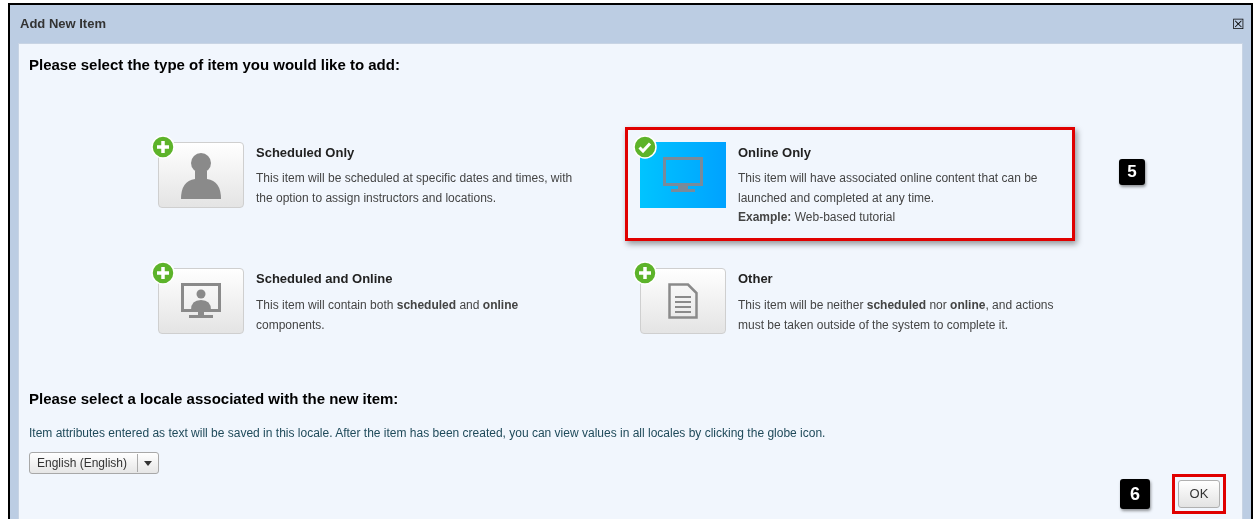  Describe the element at coordinates (63, 24) in the screenshot. I see `window-title: Add New Item` at that location.